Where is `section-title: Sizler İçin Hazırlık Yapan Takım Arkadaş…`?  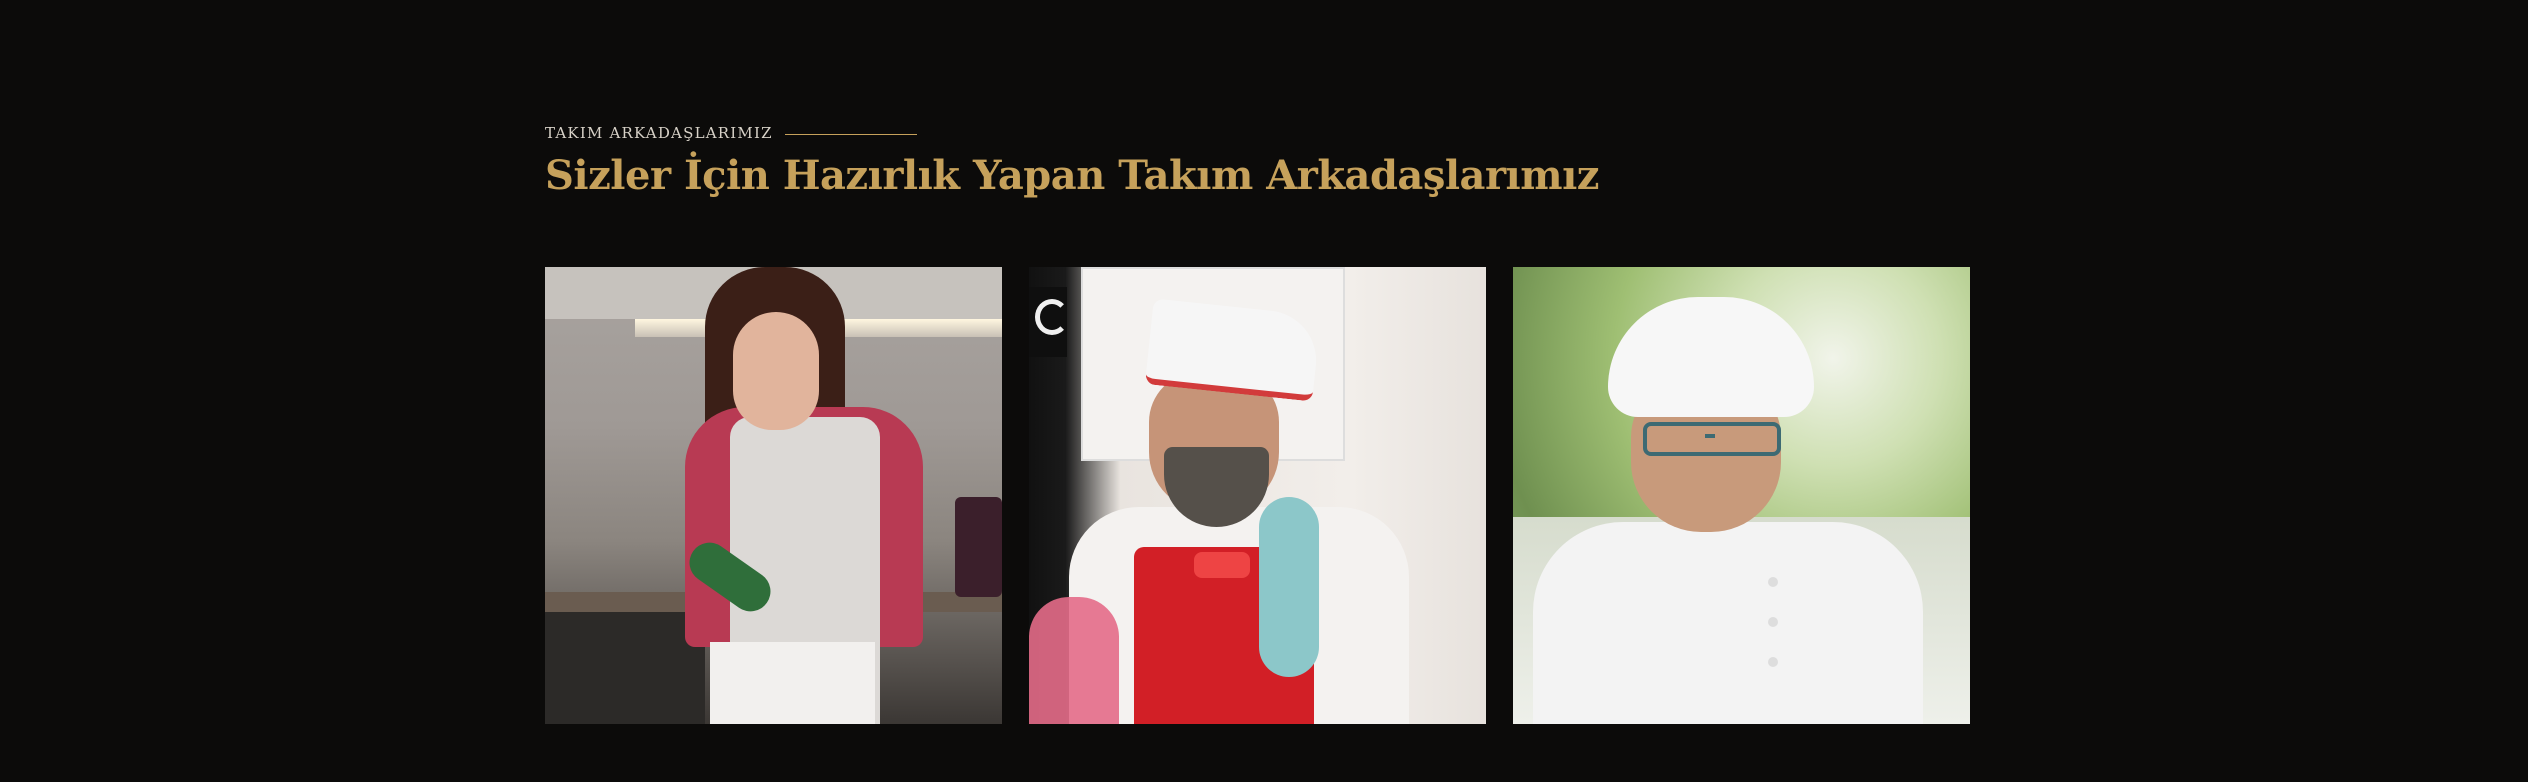
section-title: Sizler İçin Hazırlık Yapan Takım Arkadaş… is located at coordinates (1072, 175).